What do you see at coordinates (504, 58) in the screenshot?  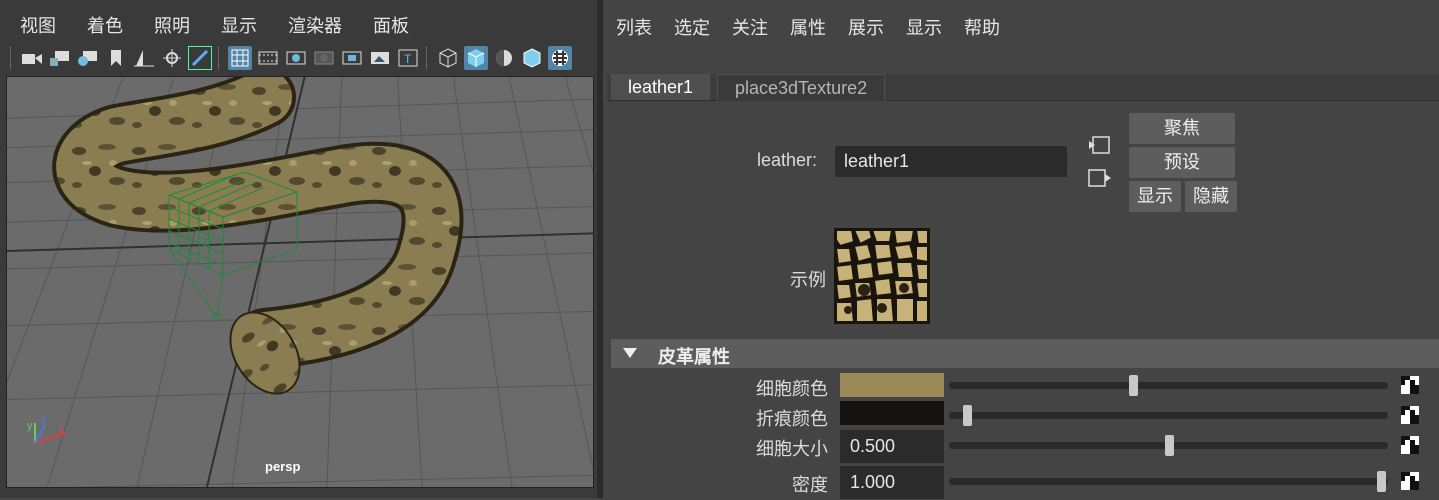 I see `default-material-icon` at bounding box center [504, 58].